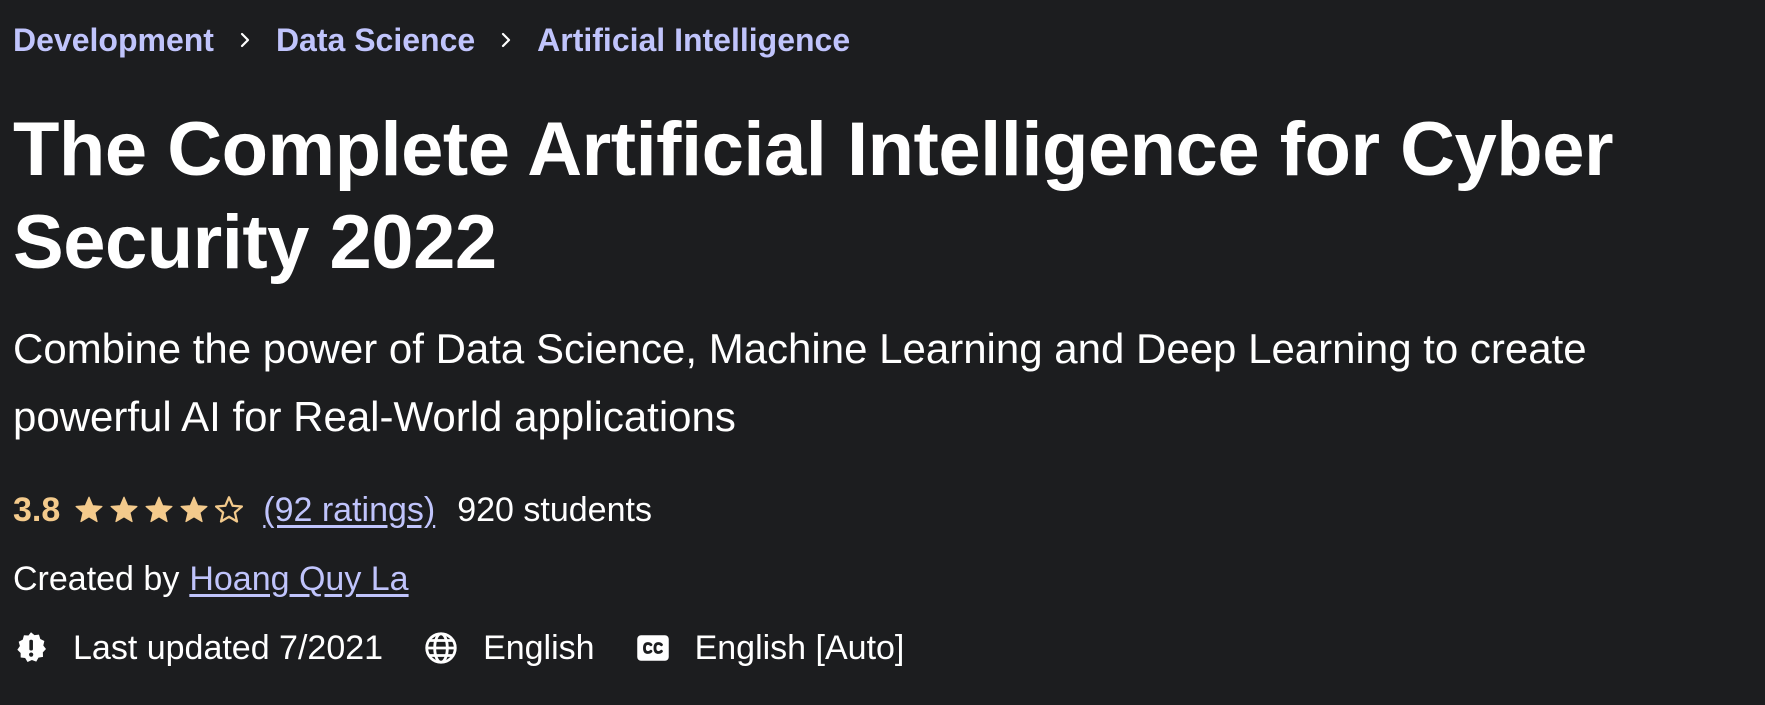 The height and width of the screenshot is (705, 1765). What do you see at coordinates (228, 647) in the screenshot?
I see `last-updated-text: Last updated 7/2021` at bounding box center [228, 647].